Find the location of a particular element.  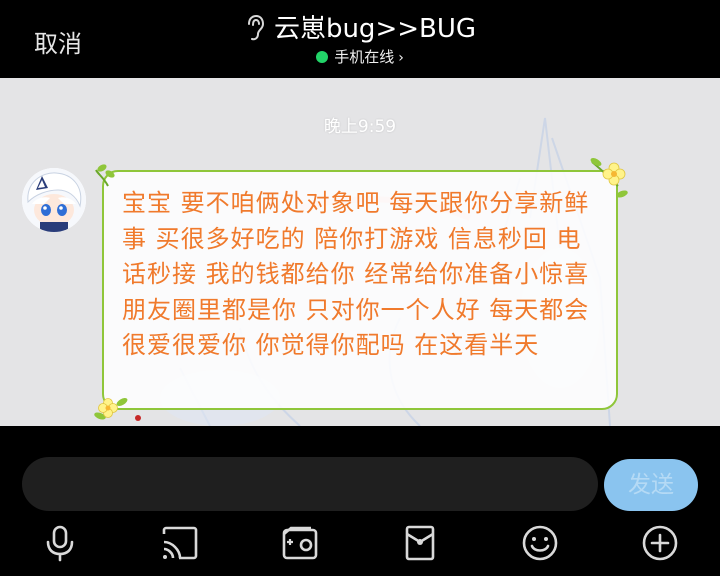

leaf-decoration-icon is located at coordinates (105, 175).